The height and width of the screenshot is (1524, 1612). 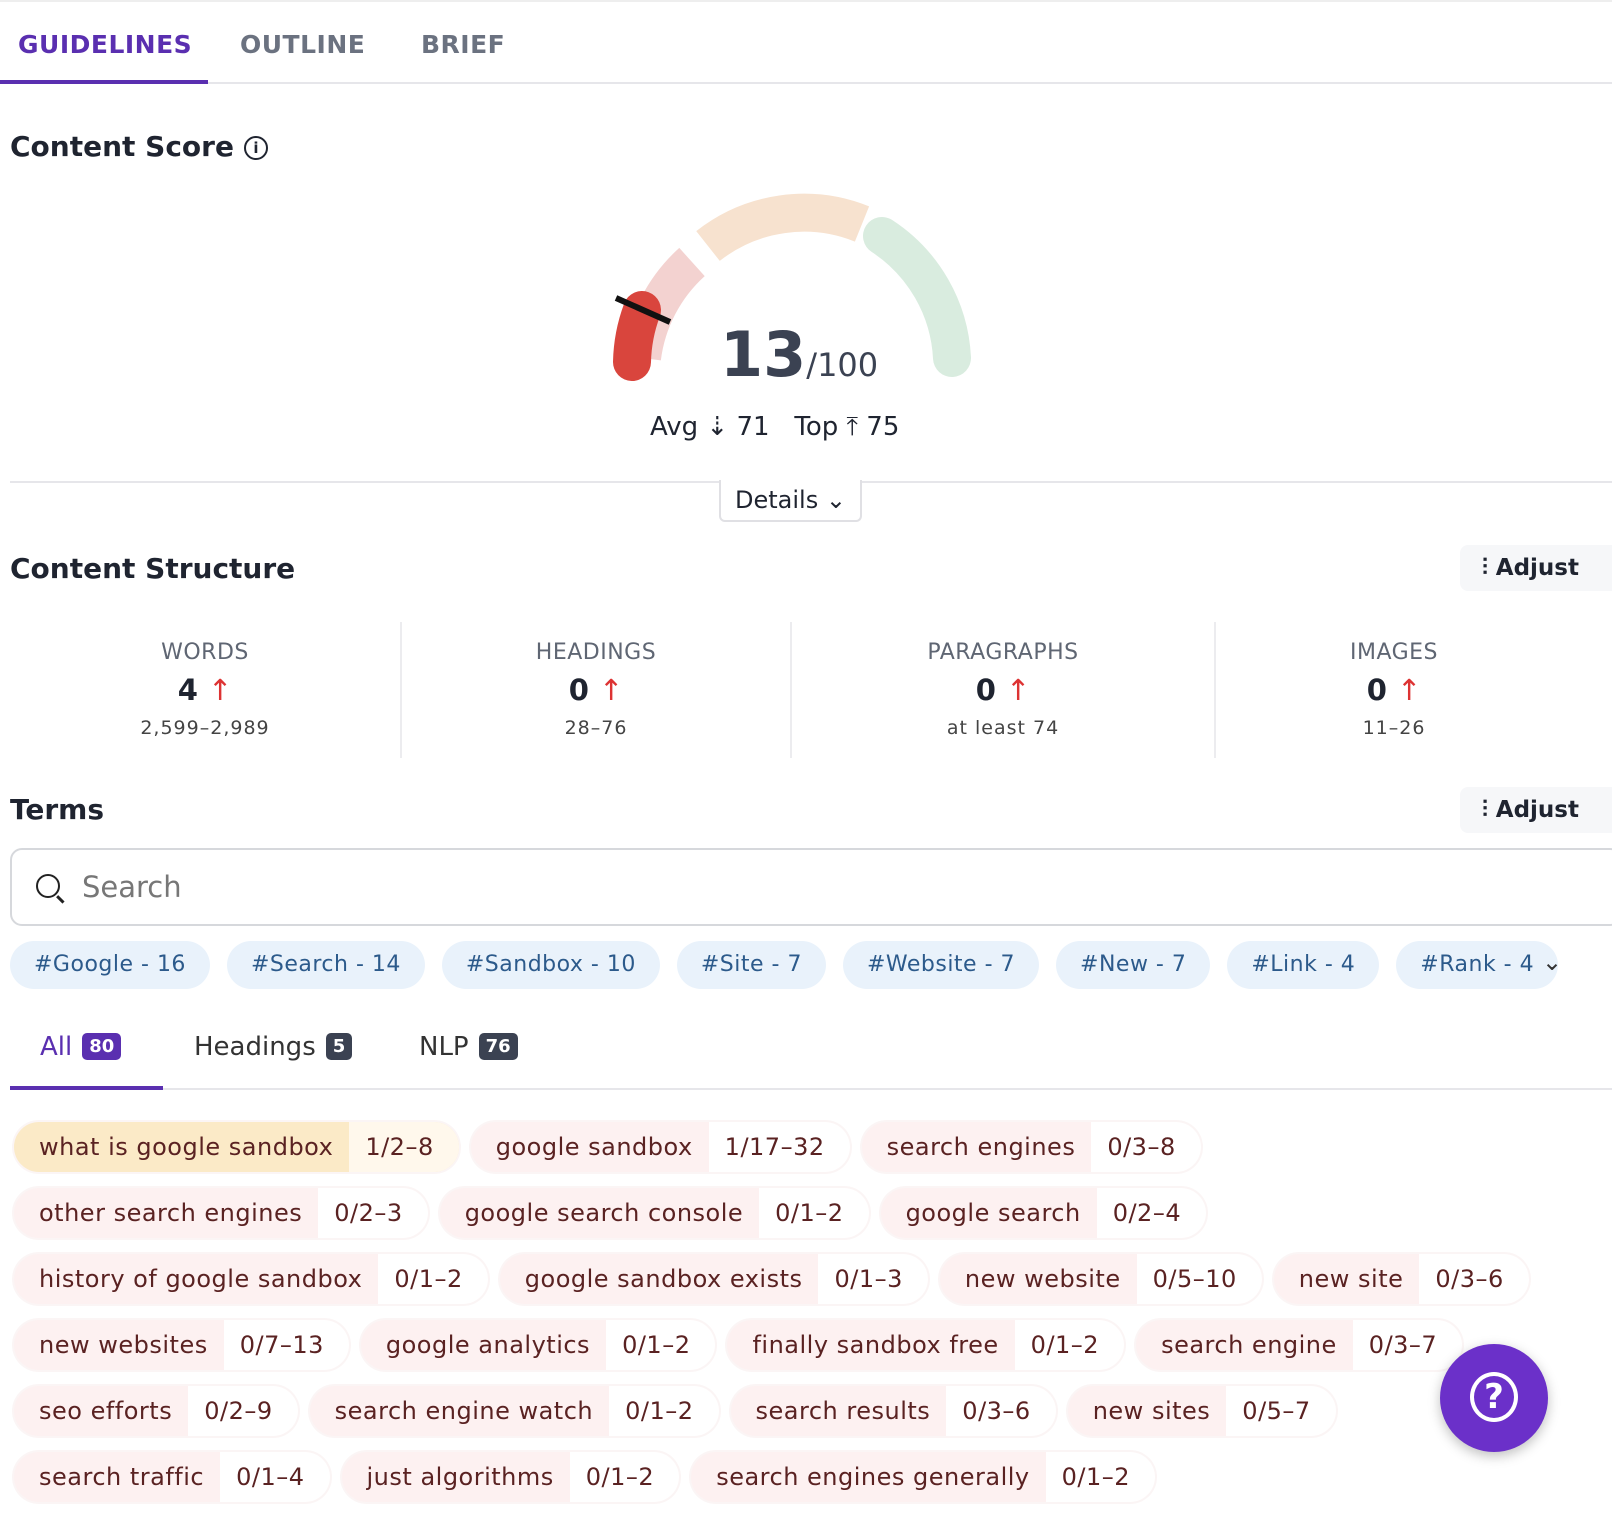 I want to click on stat-images: IMAGES 0 ↑ 11–26, so click(x=1394, y=690).